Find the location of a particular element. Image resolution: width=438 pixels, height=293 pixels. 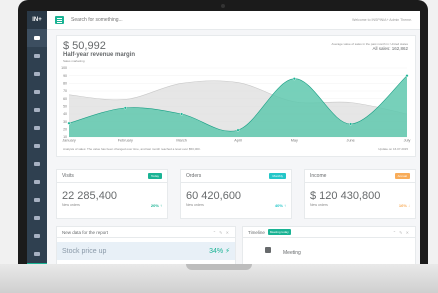

y-tick-label: 100 is located at coordinates (64, 68).